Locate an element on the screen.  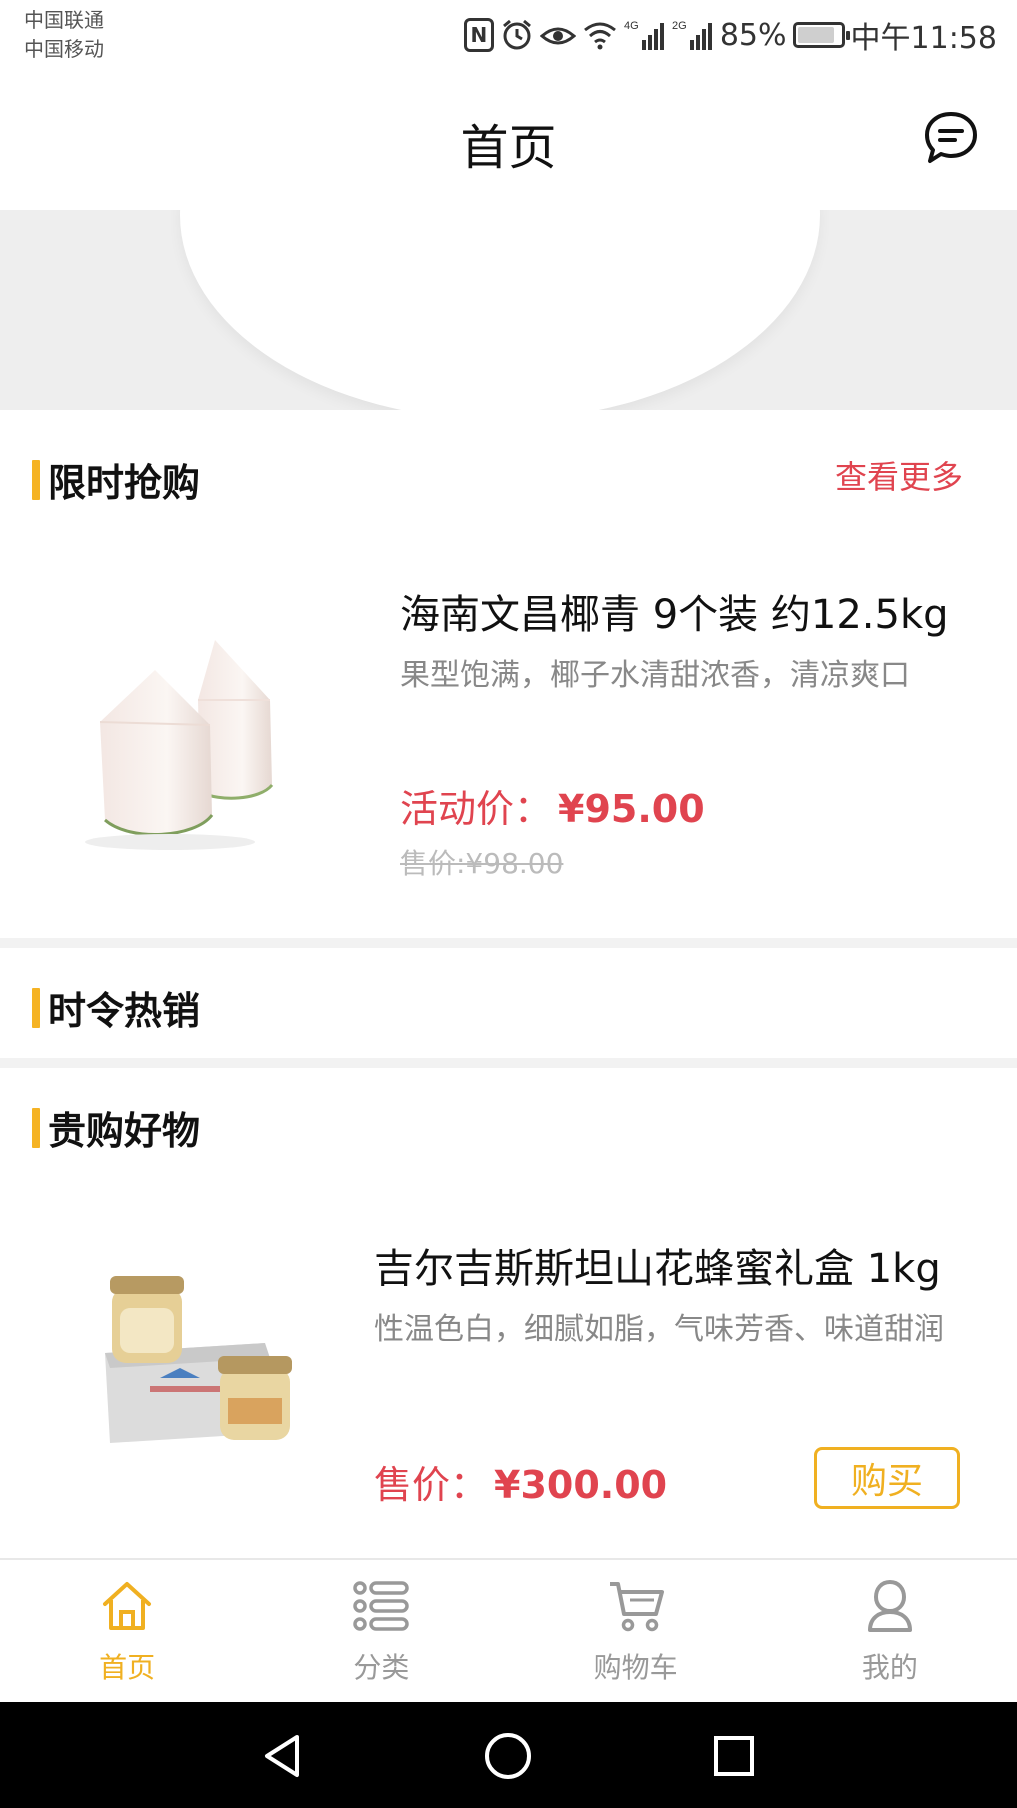
product-description: 果型饱满，椰子水清甜浓香，清凉爽口 is located at coordinates (655, 675).